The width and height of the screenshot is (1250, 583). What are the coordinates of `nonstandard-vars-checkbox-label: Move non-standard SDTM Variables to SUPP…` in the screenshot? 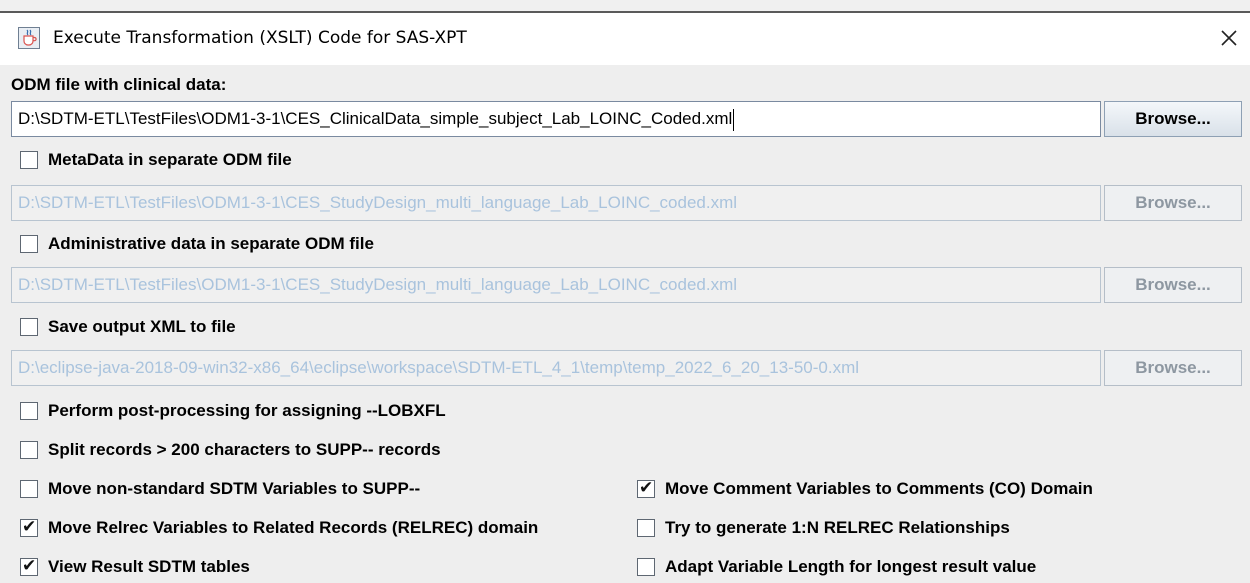 It's located at (234, 488).